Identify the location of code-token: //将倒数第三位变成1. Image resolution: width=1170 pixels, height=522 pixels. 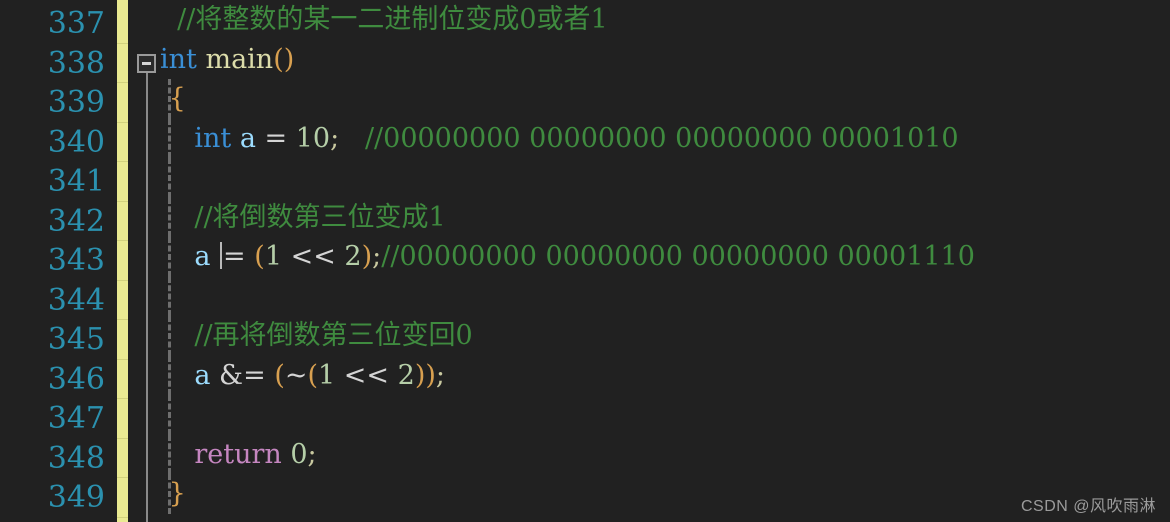
(320, 217).